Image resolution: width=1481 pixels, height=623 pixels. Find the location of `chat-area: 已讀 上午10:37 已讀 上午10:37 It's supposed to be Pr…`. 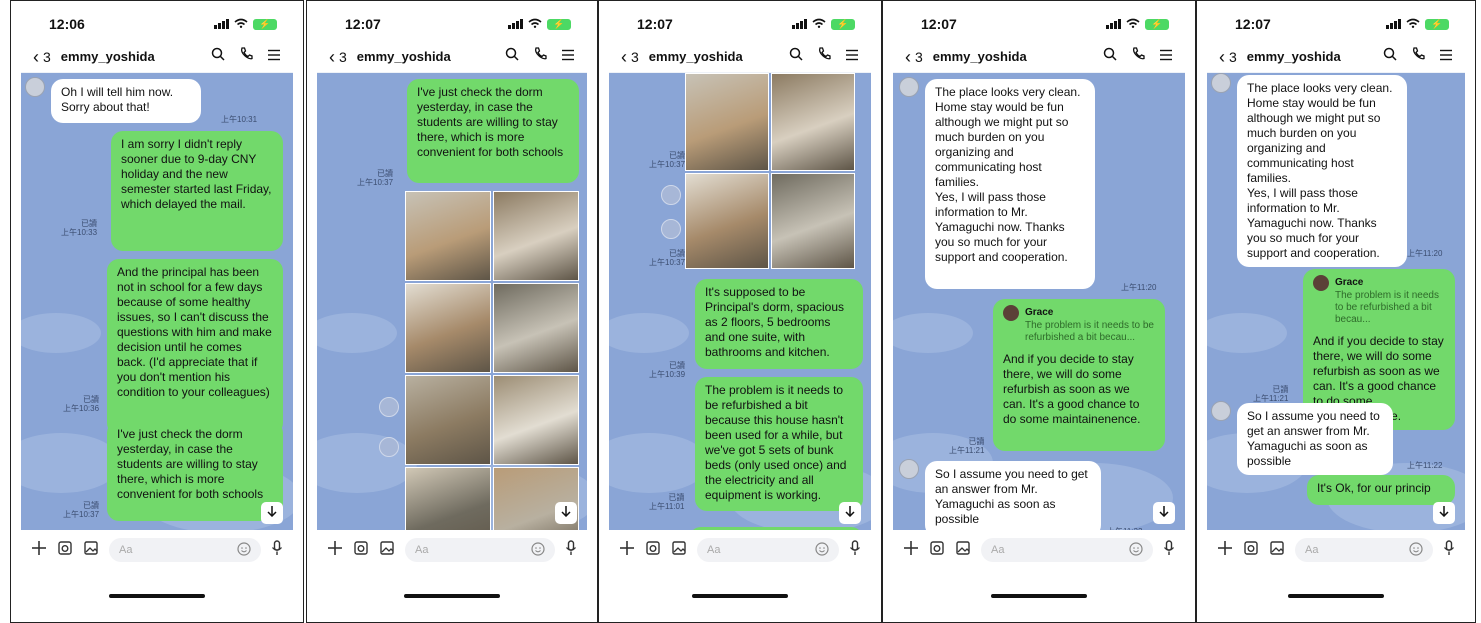

chat-area: 已讀 上午10:37 已讀 上午10:37 It's supposed to be Pr… is located at coordinates (740, 301).